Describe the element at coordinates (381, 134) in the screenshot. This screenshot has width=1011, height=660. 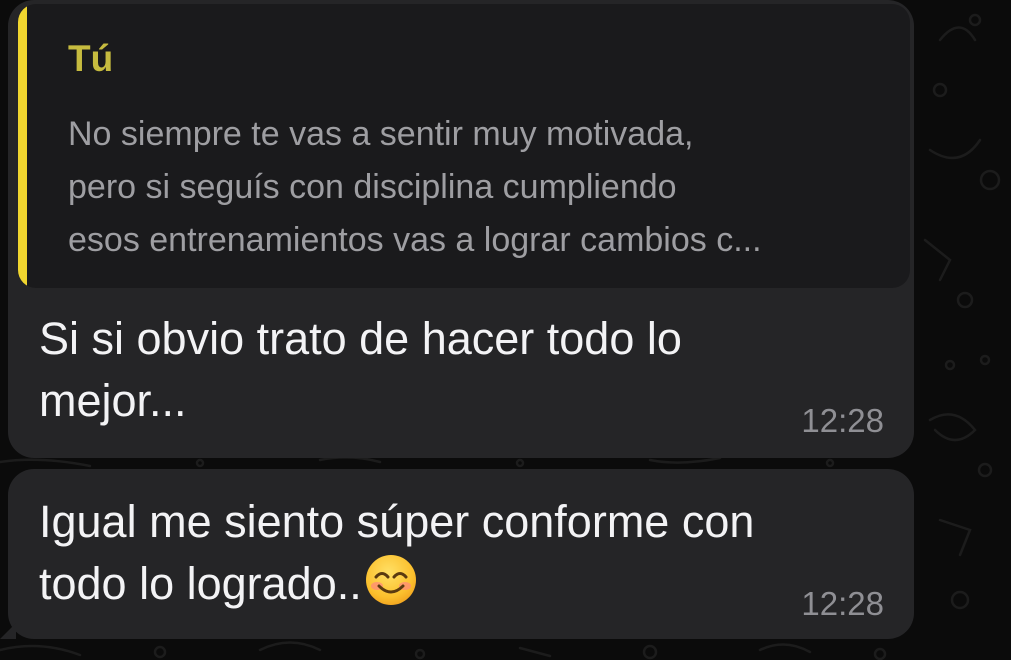
I see `quote-line: No siempre te vas a sentir muy motivada,` at that location.